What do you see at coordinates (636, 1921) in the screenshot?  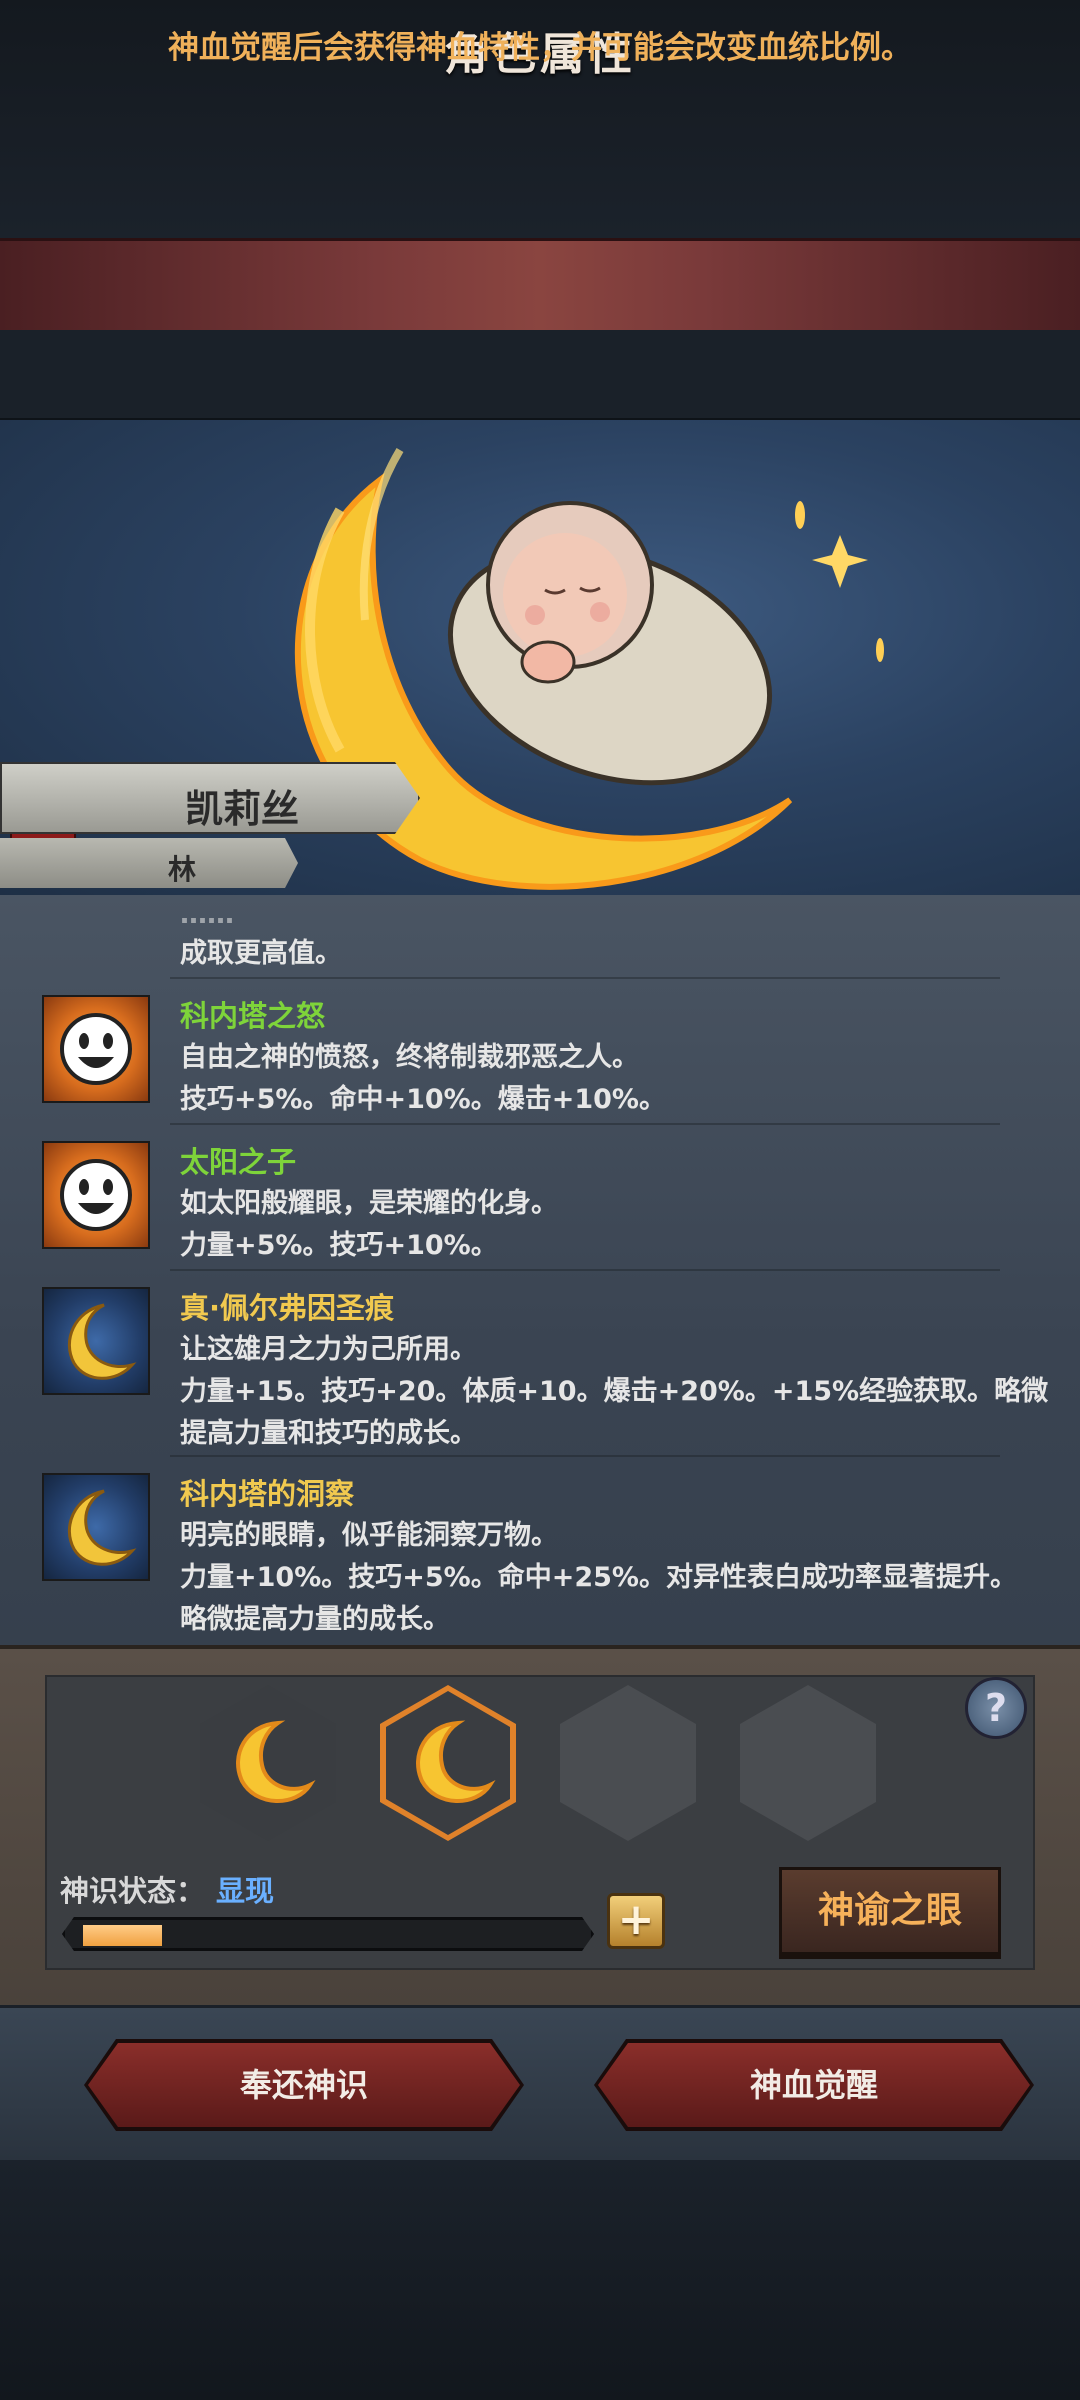 I see `plus-button: +` at bounding box center [636, 1921].